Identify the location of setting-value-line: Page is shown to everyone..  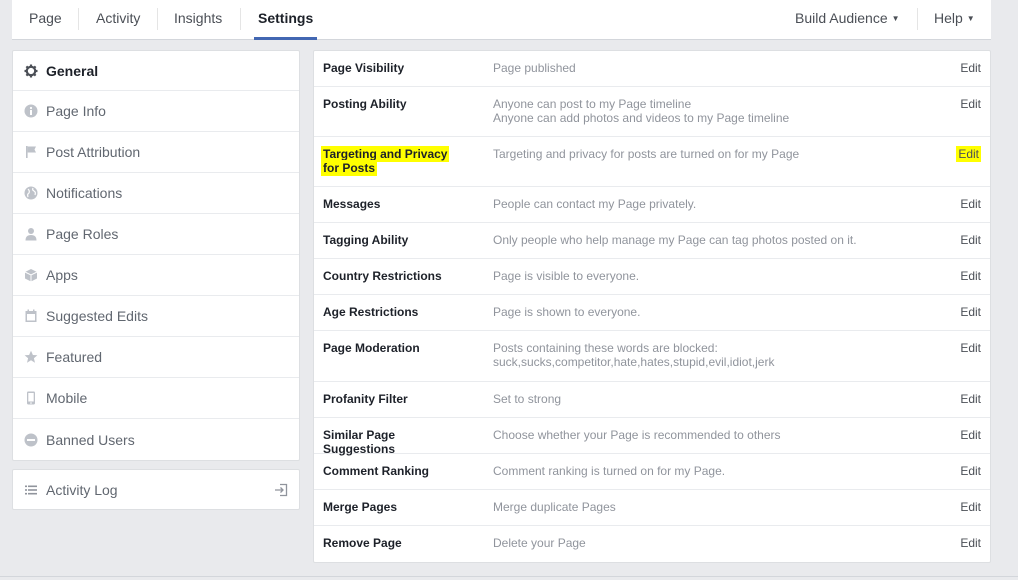
(567, 312).